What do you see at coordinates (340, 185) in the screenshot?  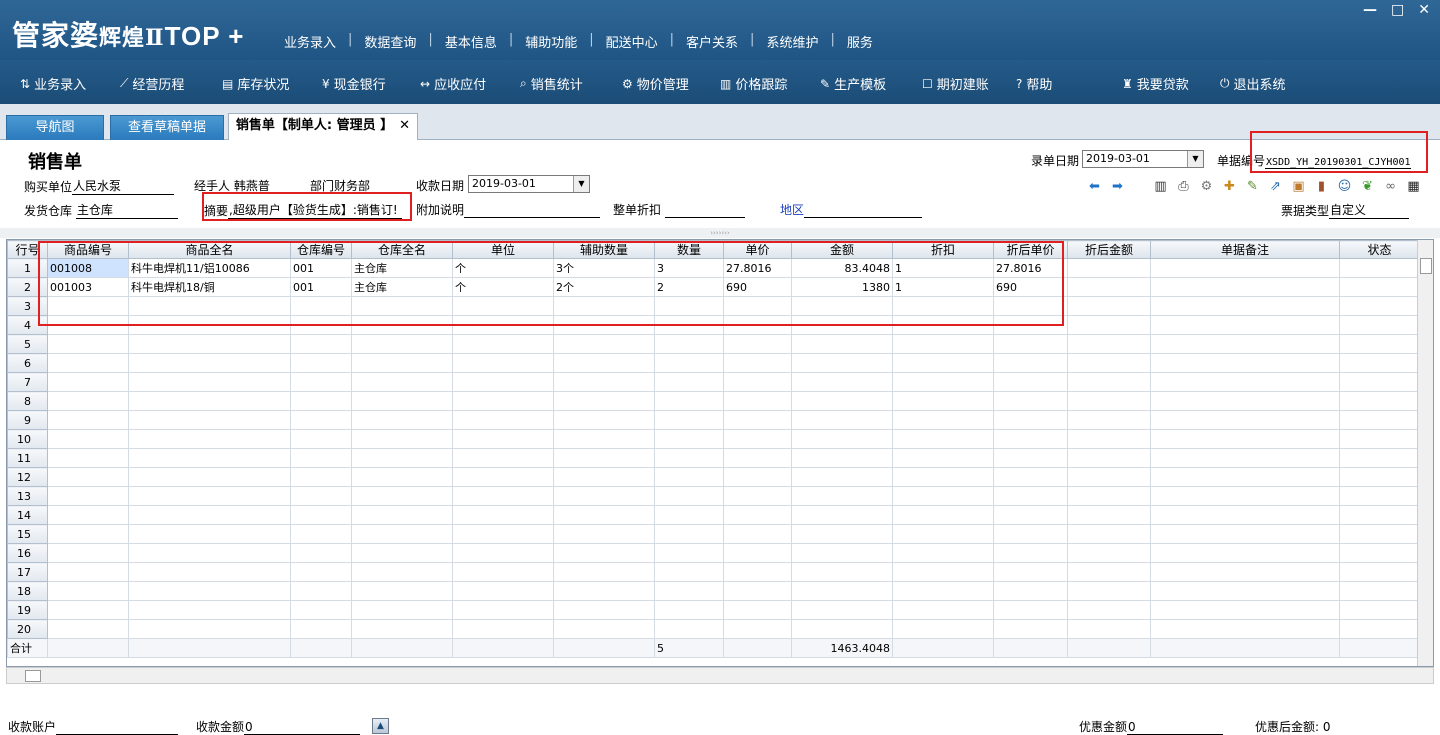 I see `department-field: 部门财务部` at bounding box center [340, 185].